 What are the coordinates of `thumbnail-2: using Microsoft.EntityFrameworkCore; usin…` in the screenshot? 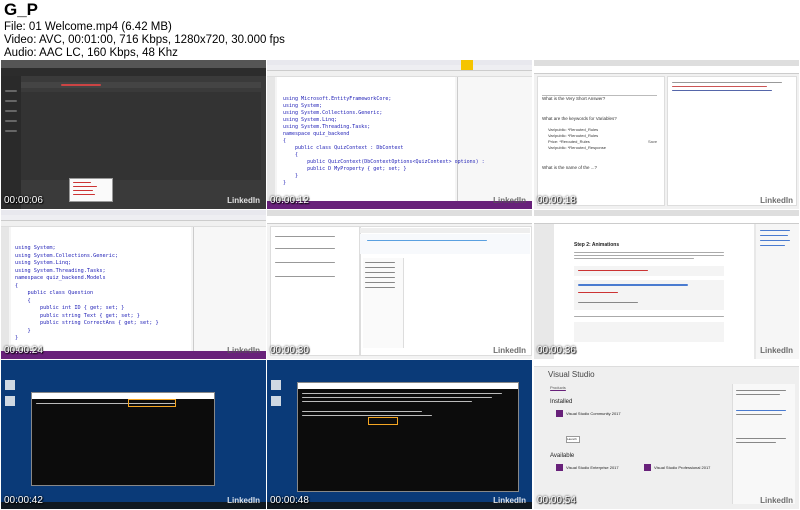 It's located at (399, 134).